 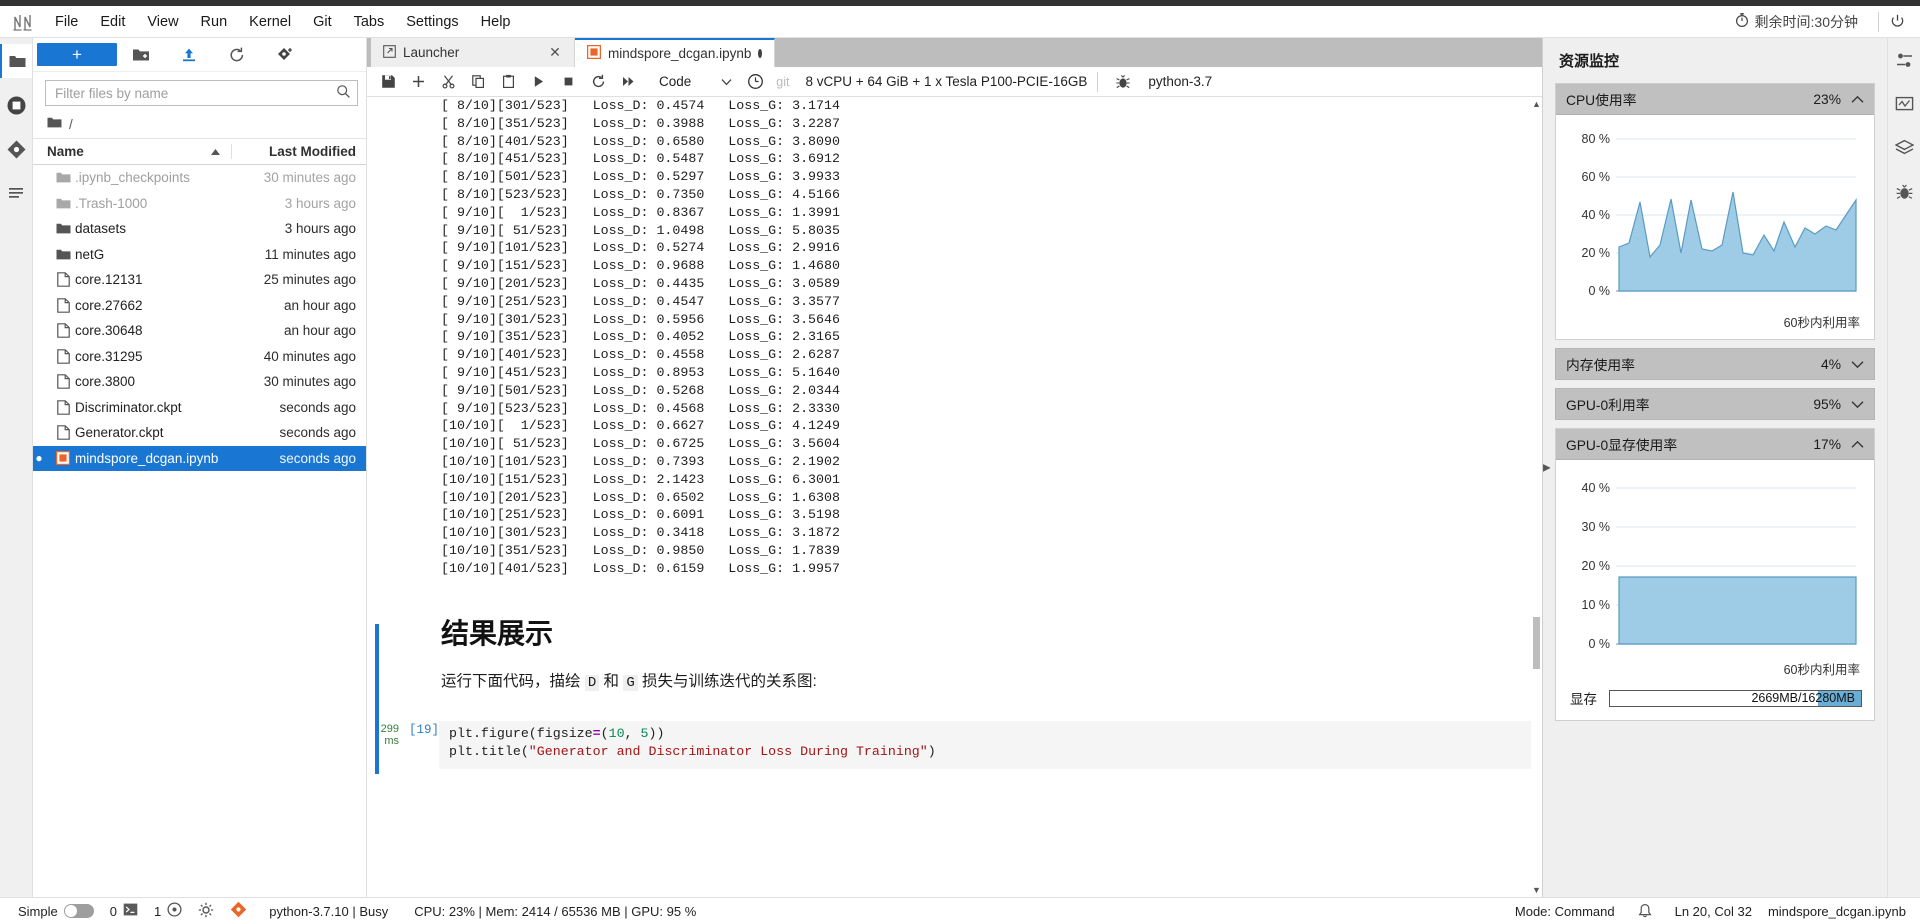 What do you see at coordinates (195, 93) in the screenshot?
I see `search-input` at bounding box center [195, 93].